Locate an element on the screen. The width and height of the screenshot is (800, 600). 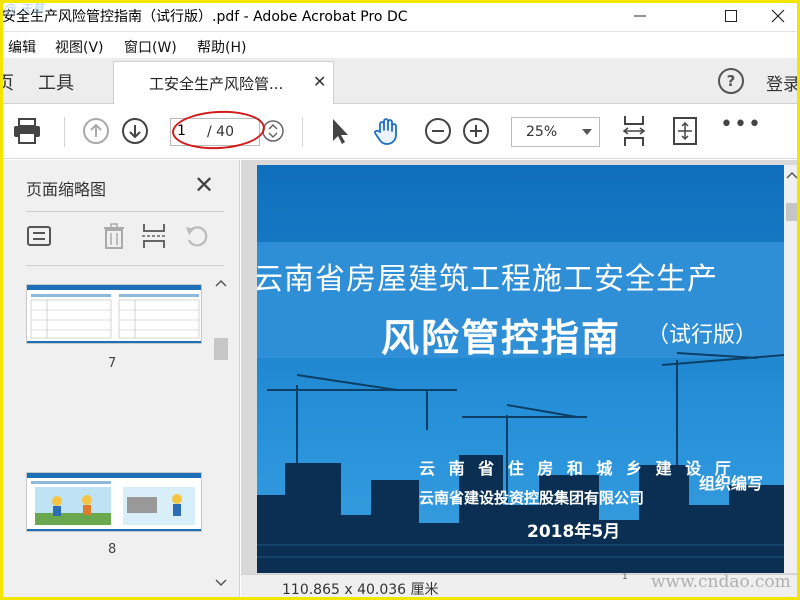
tab-tools: 工具 is located at coordinates (56, 82).